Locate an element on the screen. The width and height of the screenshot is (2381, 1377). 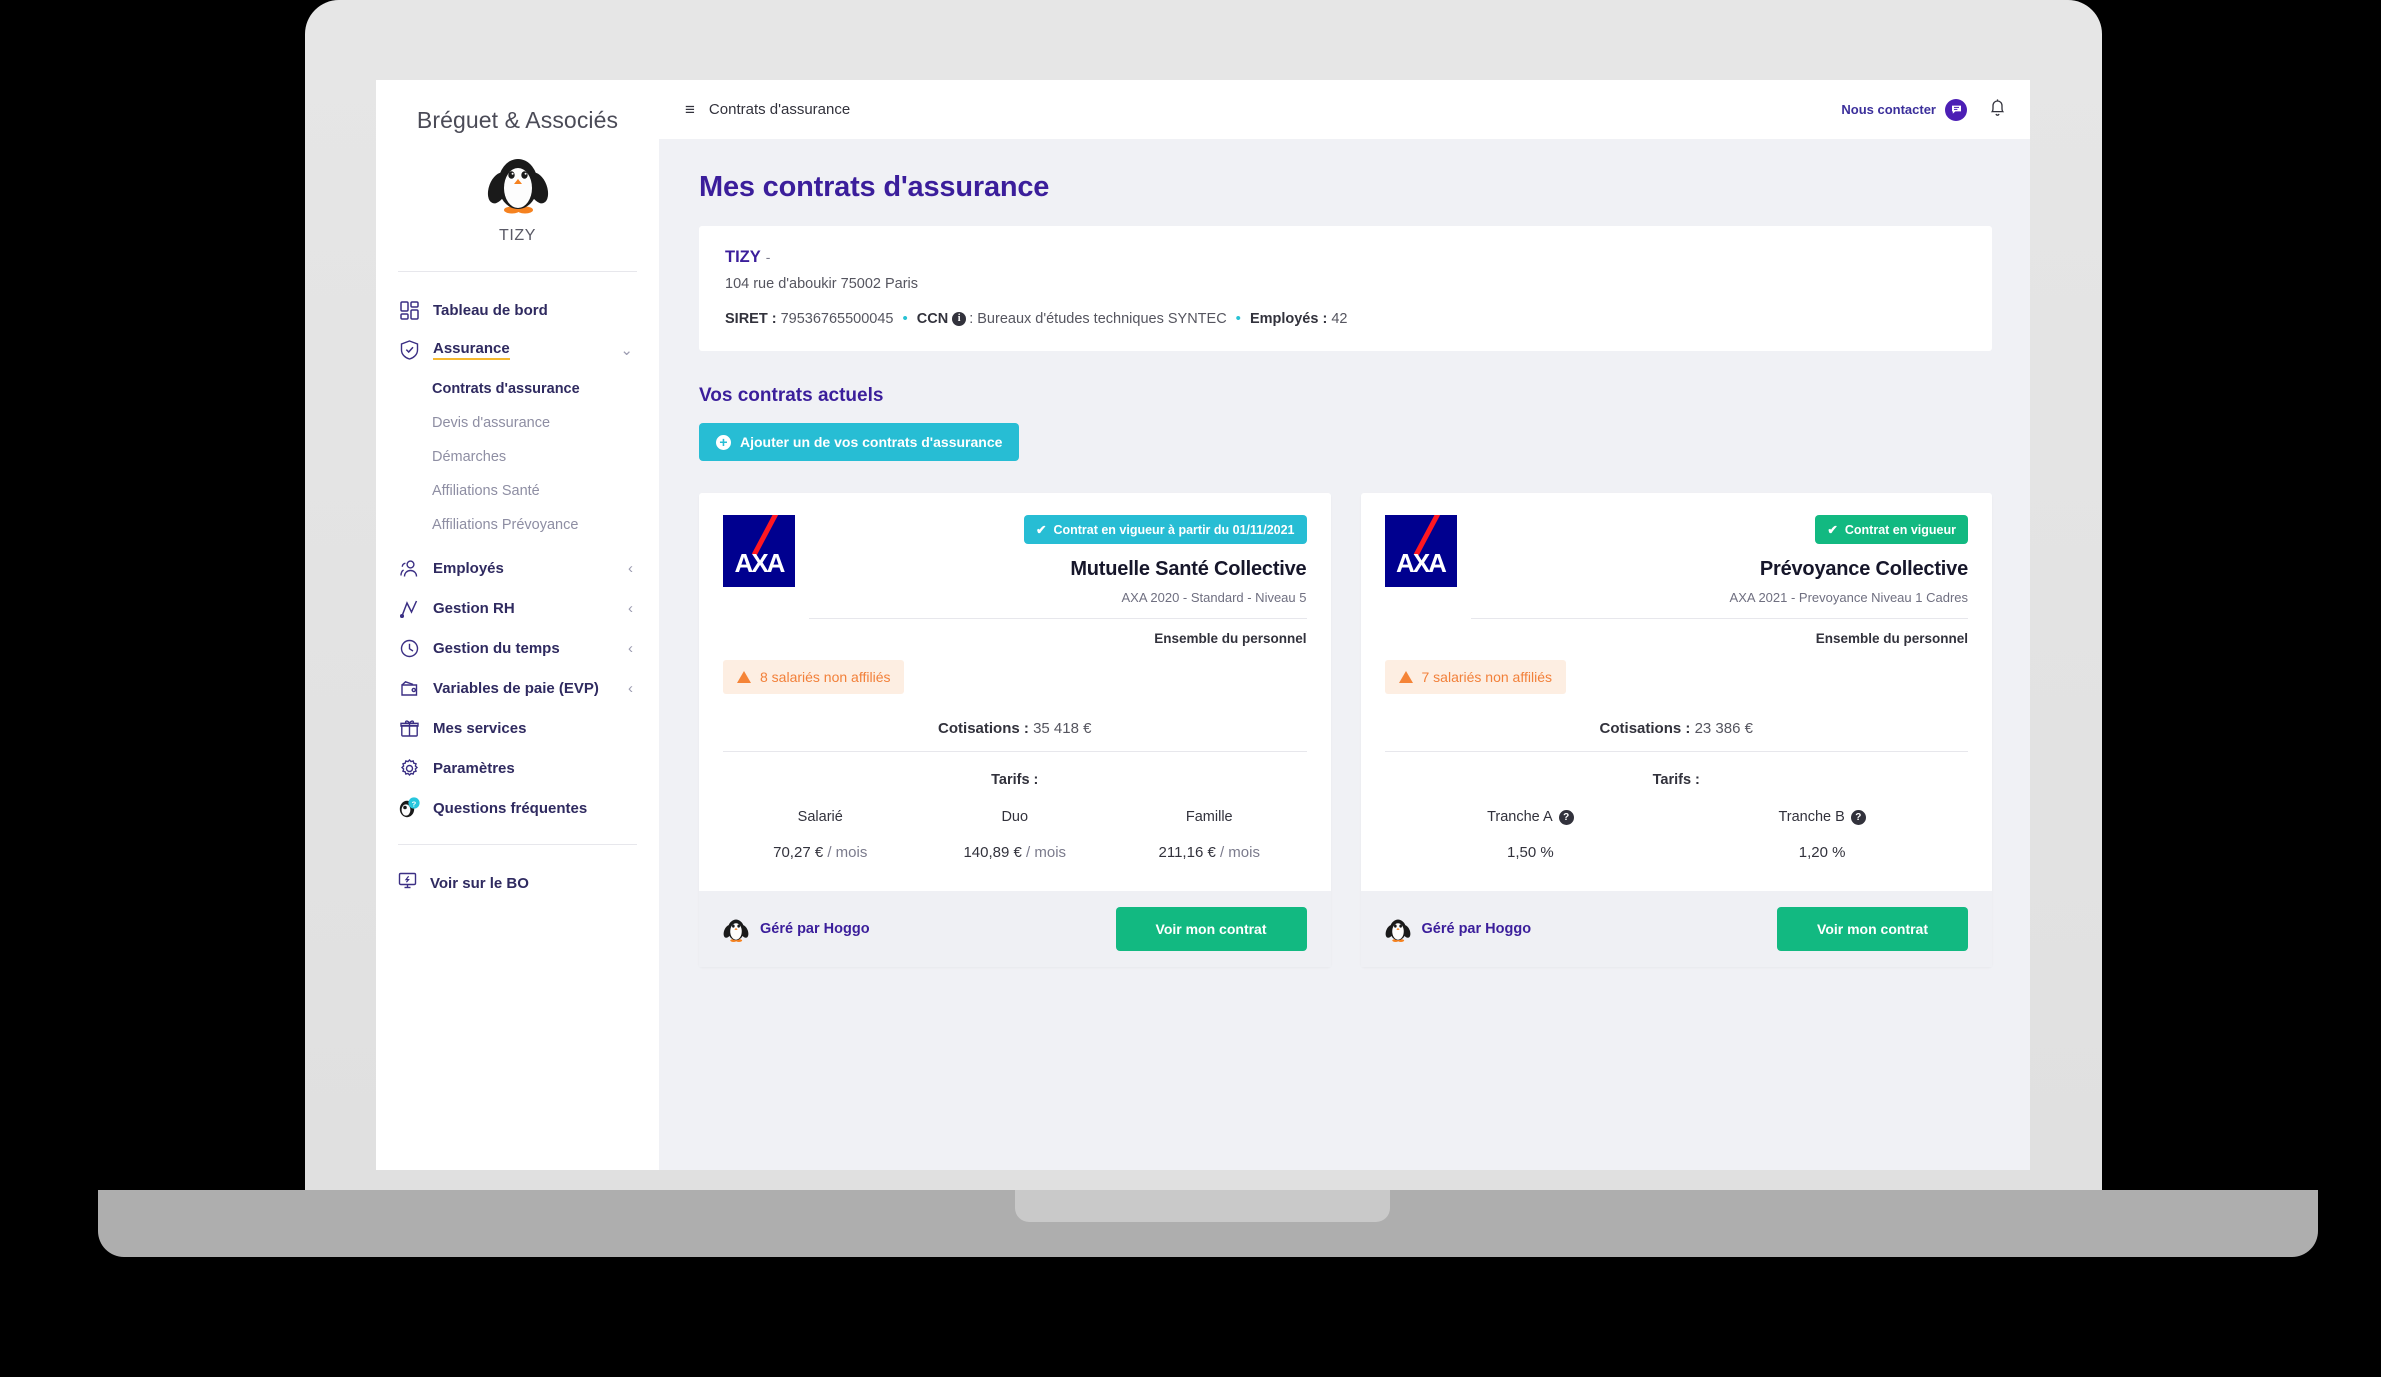
siret-value: 79536765500045 is located at coordinates (837, 318).